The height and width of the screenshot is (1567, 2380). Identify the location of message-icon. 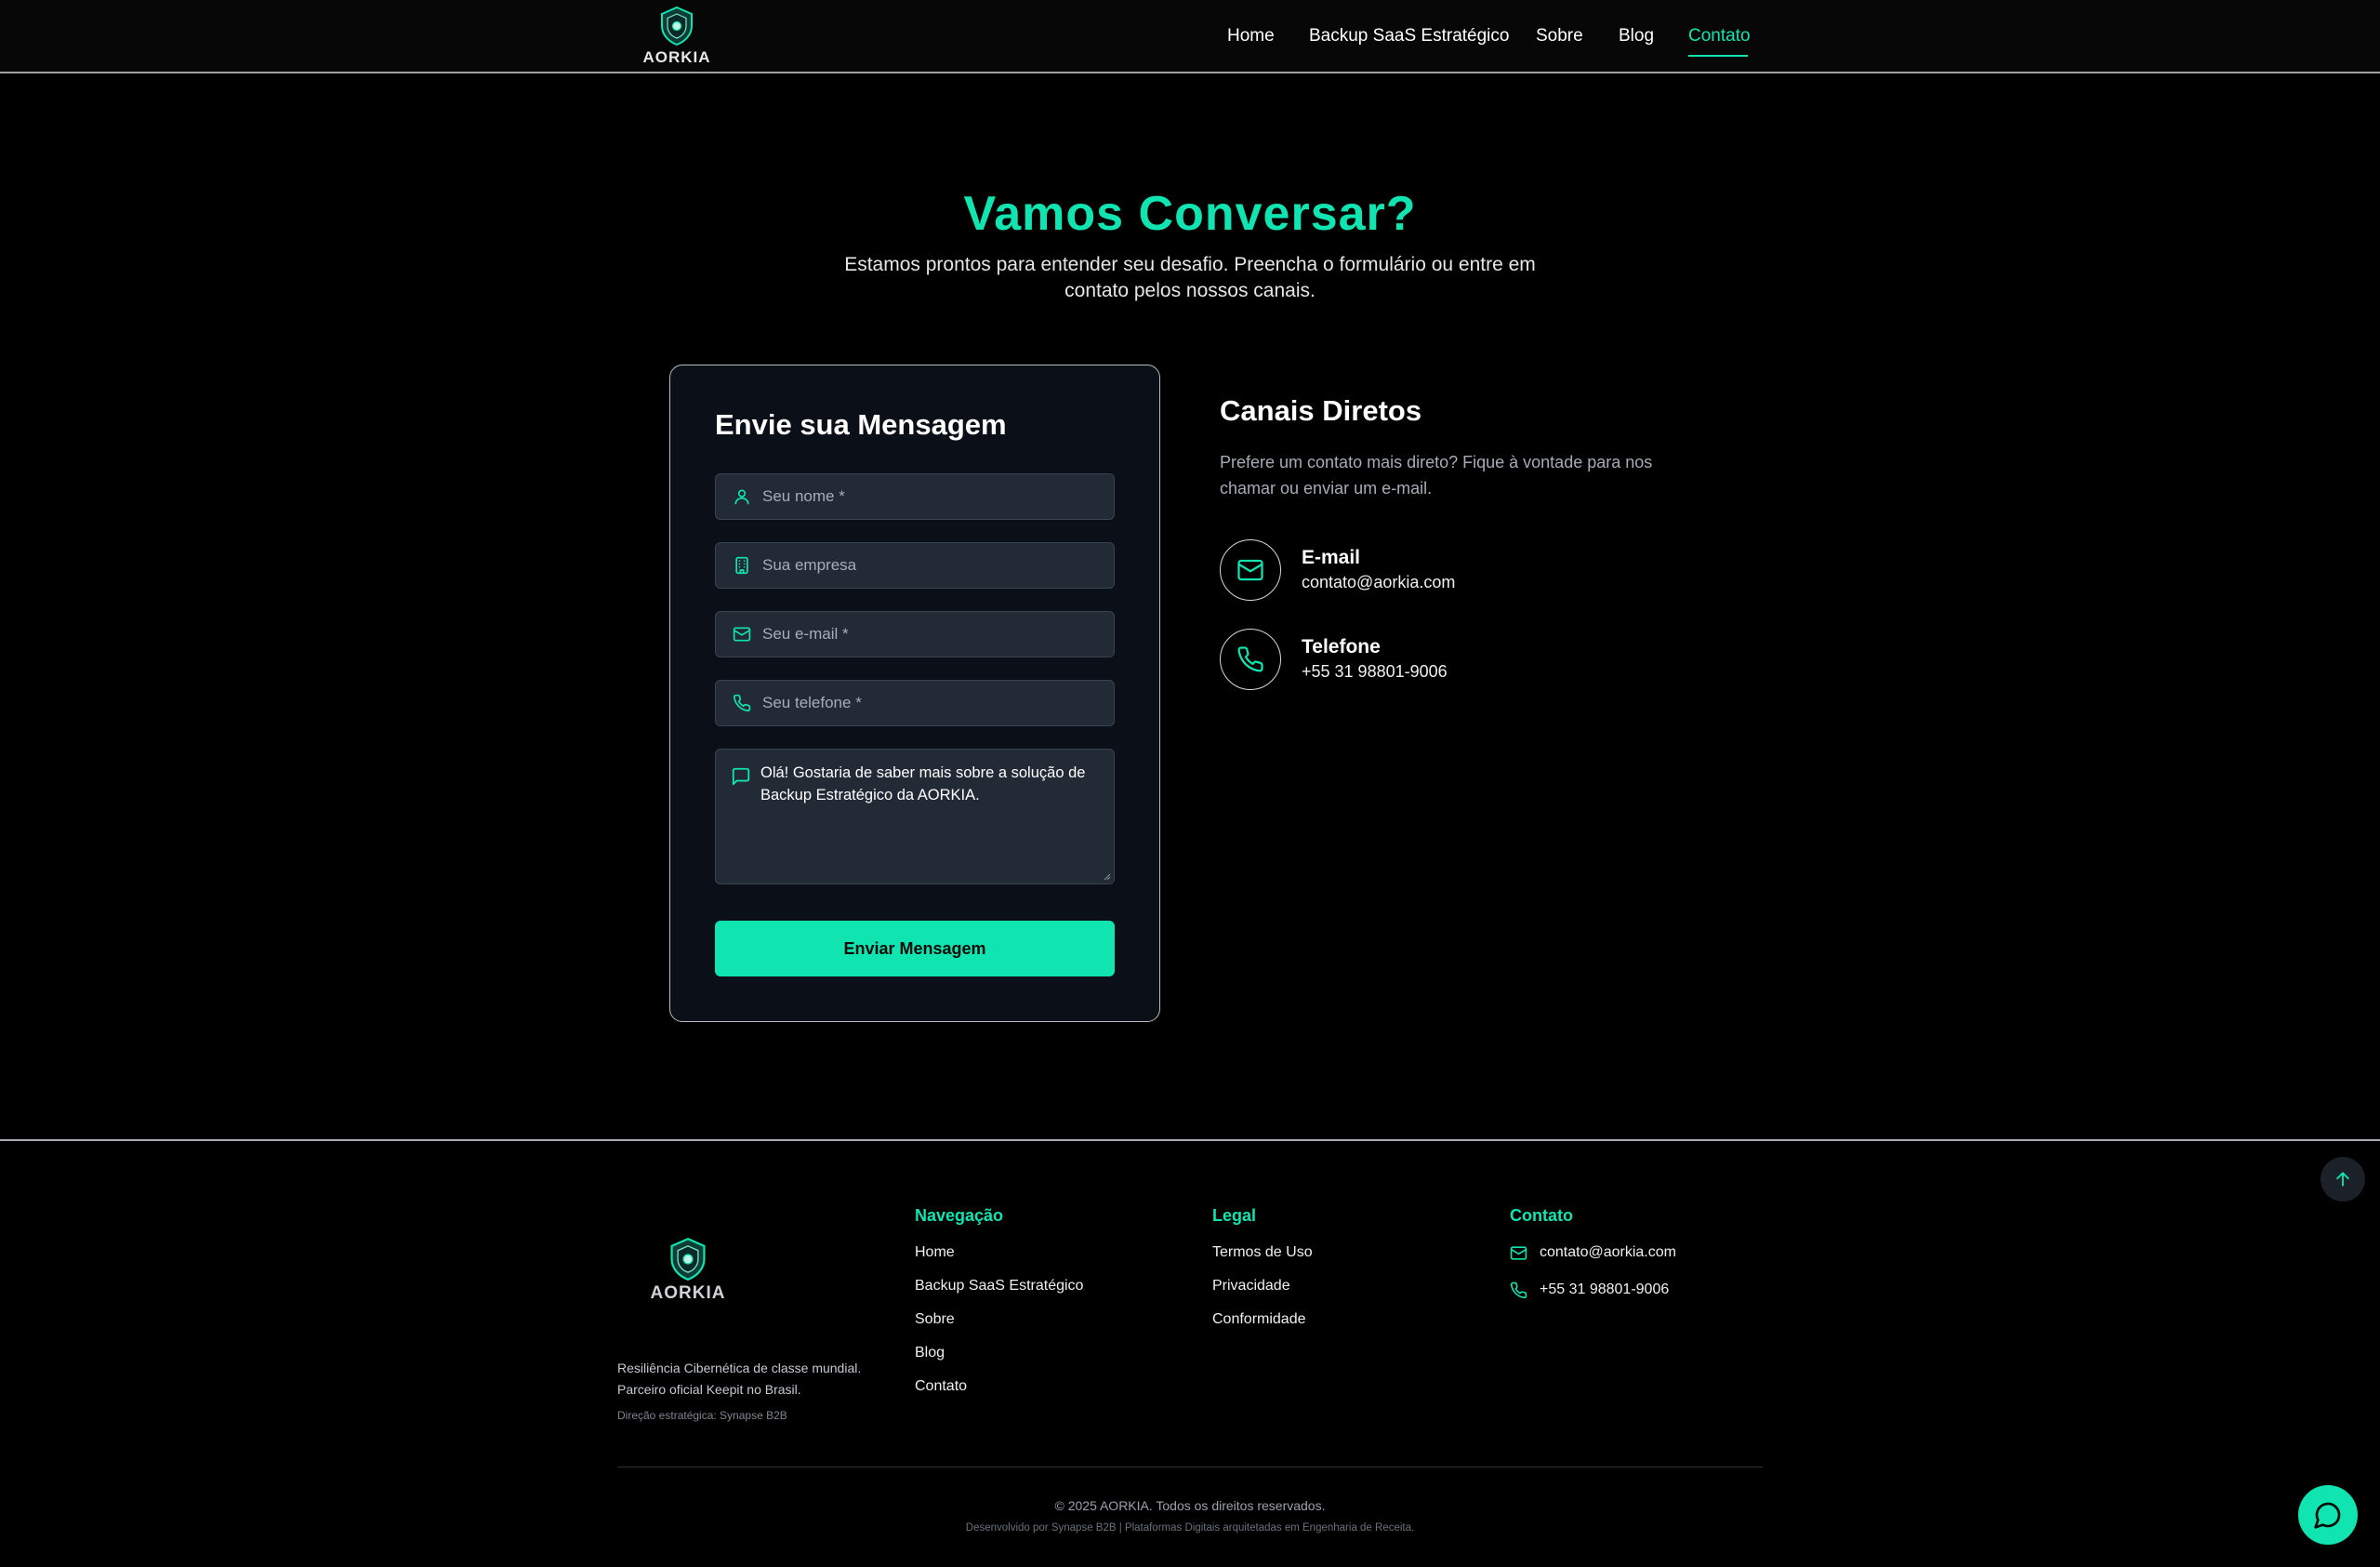
(742, 777).